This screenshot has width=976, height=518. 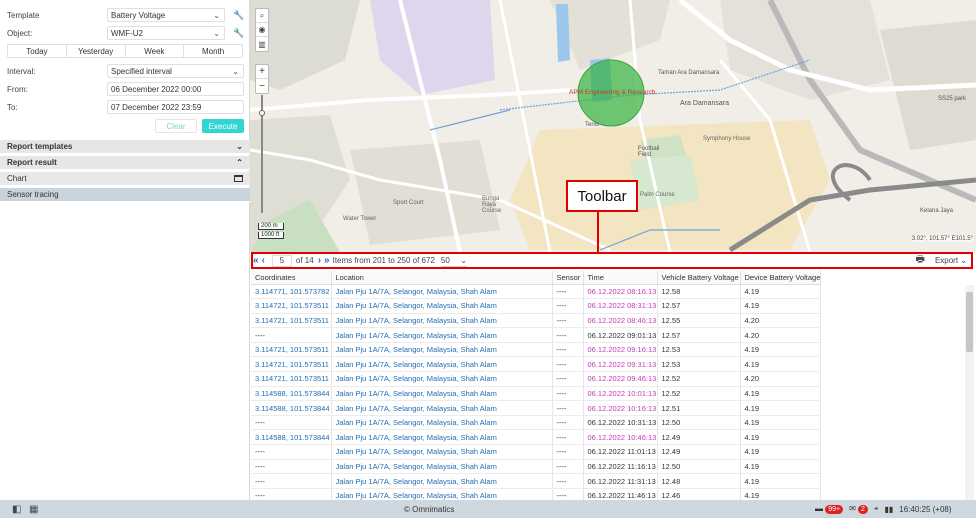 What do you see at coordinates (21, 71) in the screenshot?
I see `interval-label: Interval:` at bounding box center [21, 71].